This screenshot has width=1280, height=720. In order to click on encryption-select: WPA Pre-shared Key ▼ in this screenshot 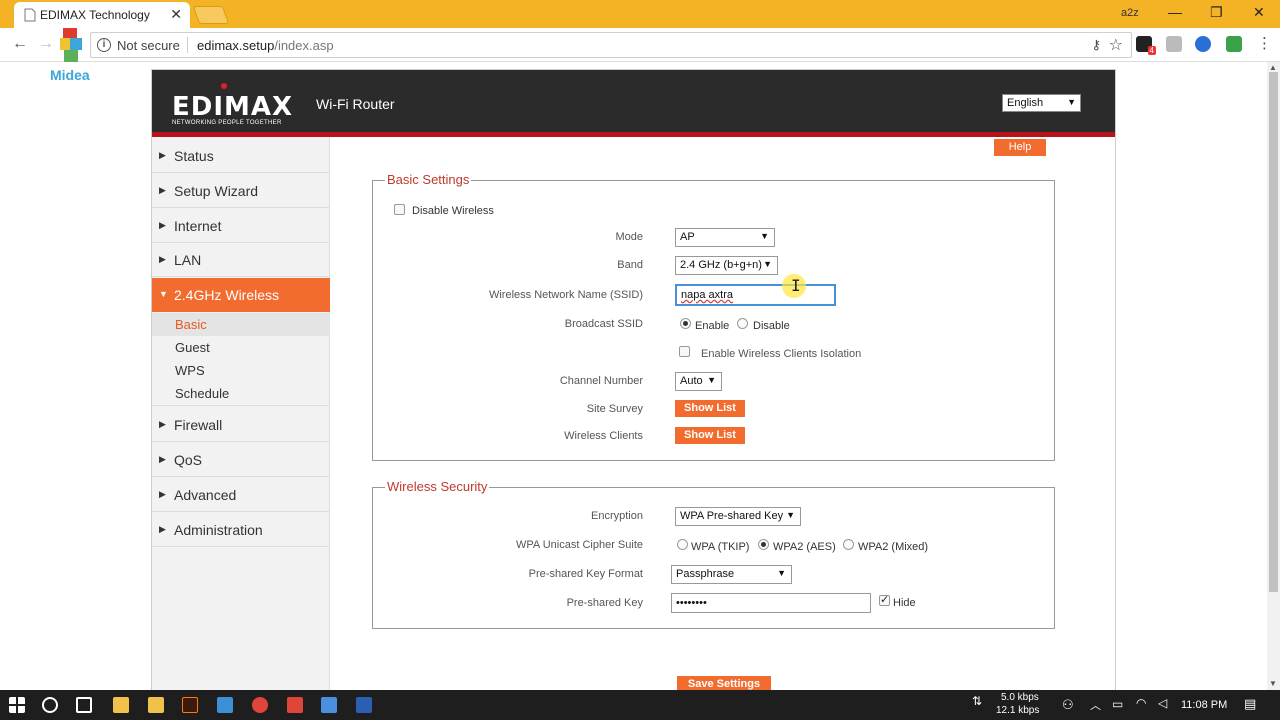, I will do `click(738, 516)`.